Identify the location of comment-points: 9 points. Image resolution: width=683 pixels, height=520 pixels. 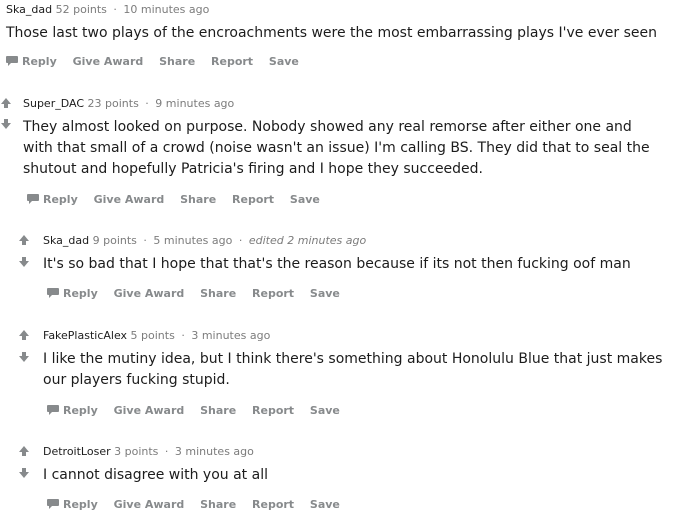
(114, 240).